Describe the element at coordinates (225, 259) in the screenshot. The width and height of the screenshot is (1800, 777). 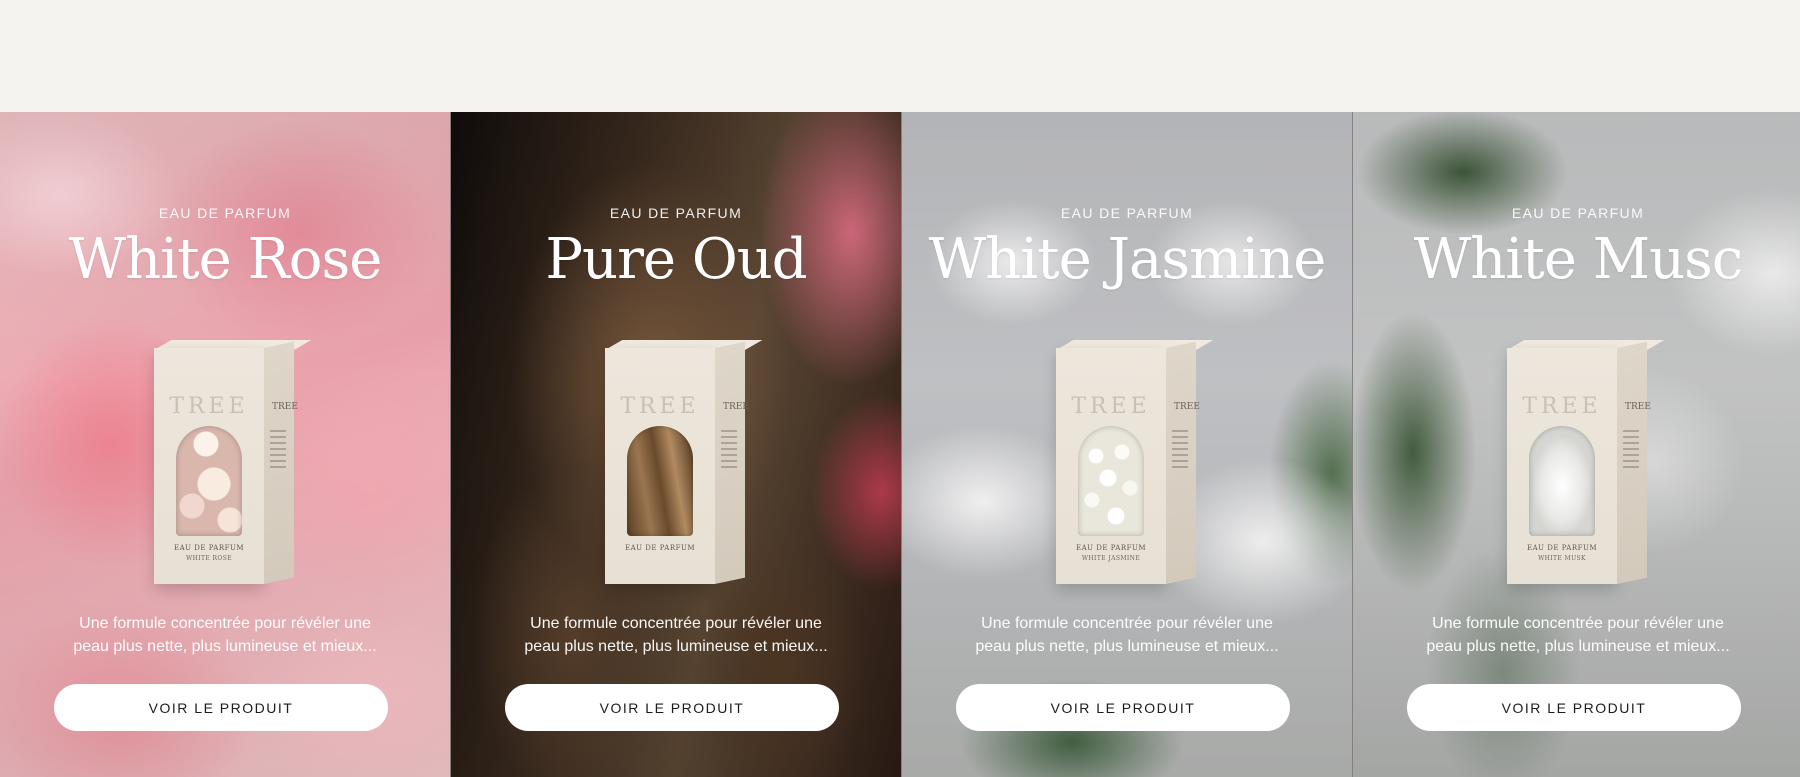
I see `product-title: White Rose` at that location.